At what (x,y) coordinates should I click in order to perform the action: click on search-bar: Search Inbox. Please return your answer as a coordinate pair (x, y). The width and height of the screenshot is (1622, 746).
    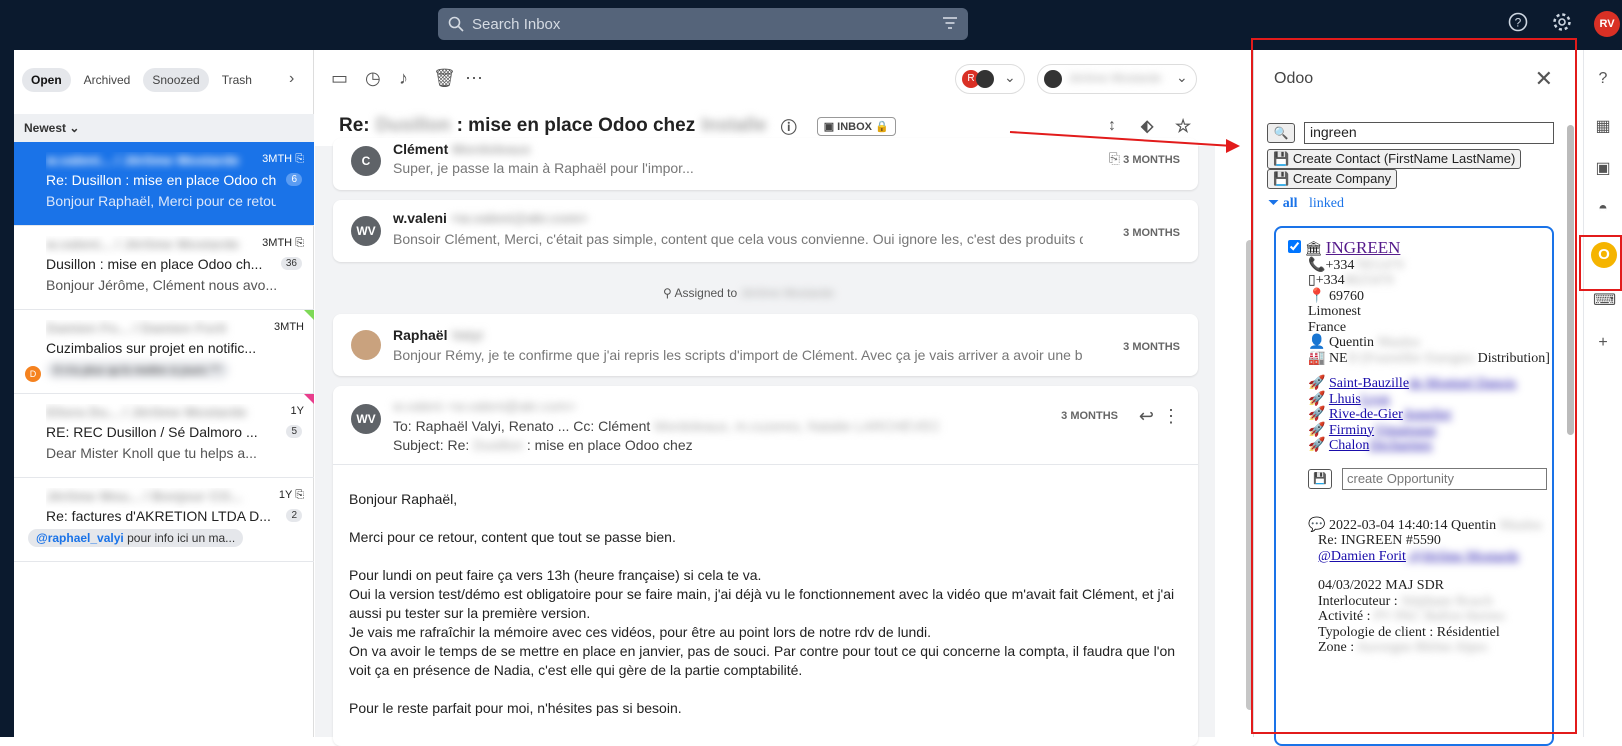
    Looking at the image, I should click on (703, 24).